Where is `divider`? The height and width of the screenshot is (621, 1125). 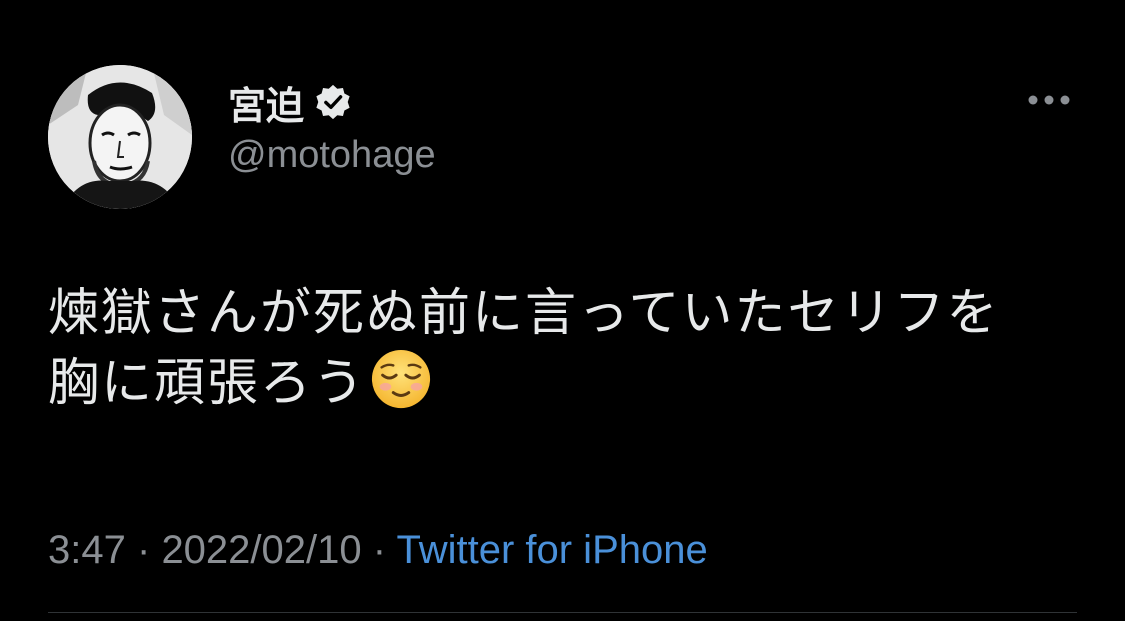
divider is located at coordinates (562, 612).